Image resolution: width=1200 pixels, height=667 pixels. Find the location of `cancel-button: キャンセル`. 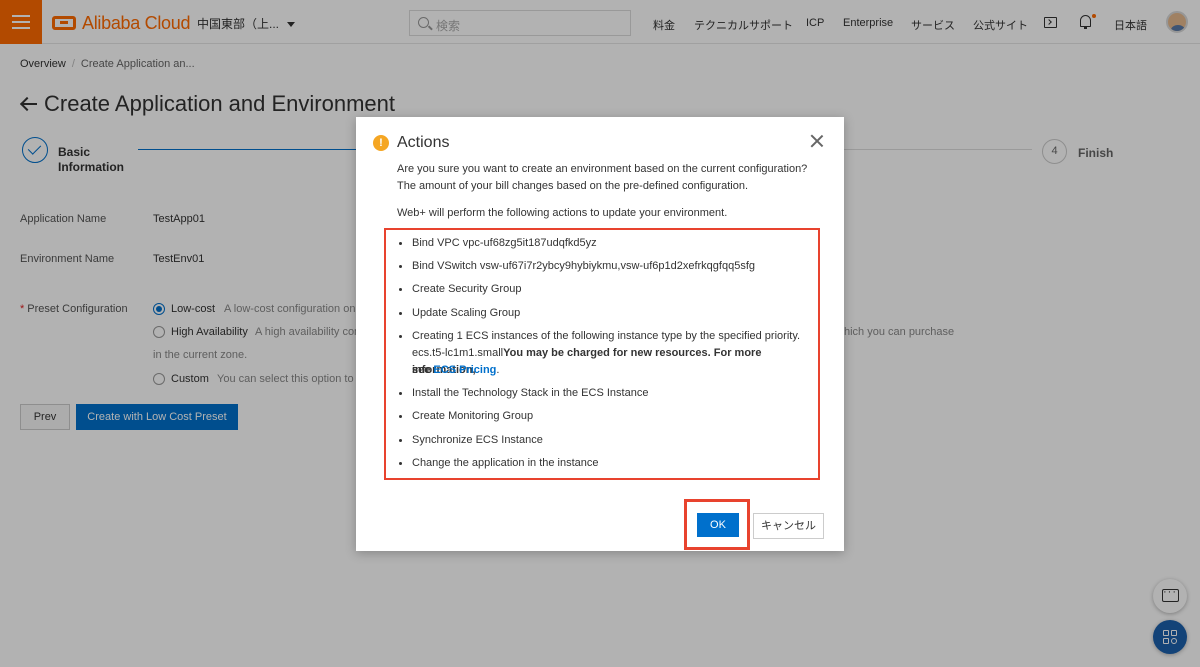

cancel-button: キャンセル is located at coordinates (788, 526).